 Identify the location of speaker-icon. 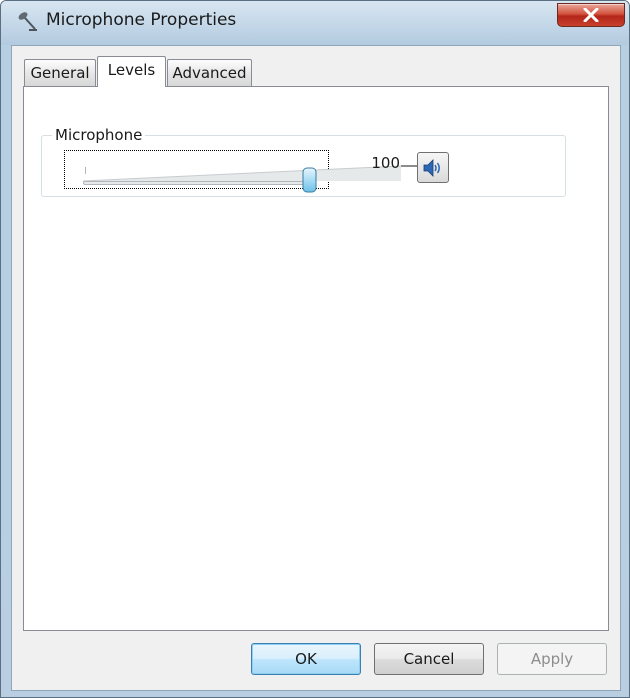
(431, 168).